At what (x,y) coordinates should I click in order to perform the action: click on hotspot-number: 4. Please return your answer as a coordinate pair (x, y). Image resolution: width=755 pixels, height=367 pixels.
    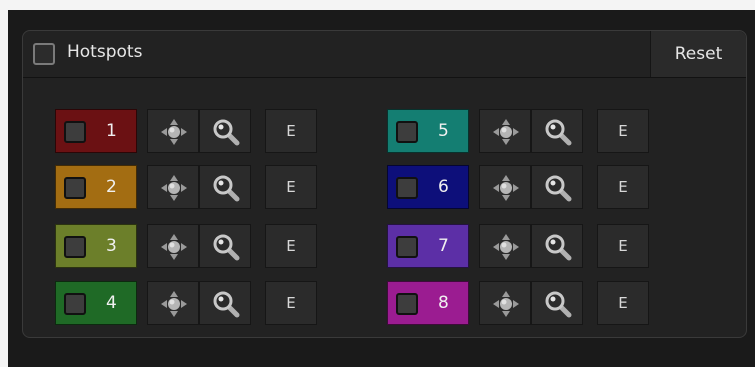
    Looking at the image, I should click on (111, 303).